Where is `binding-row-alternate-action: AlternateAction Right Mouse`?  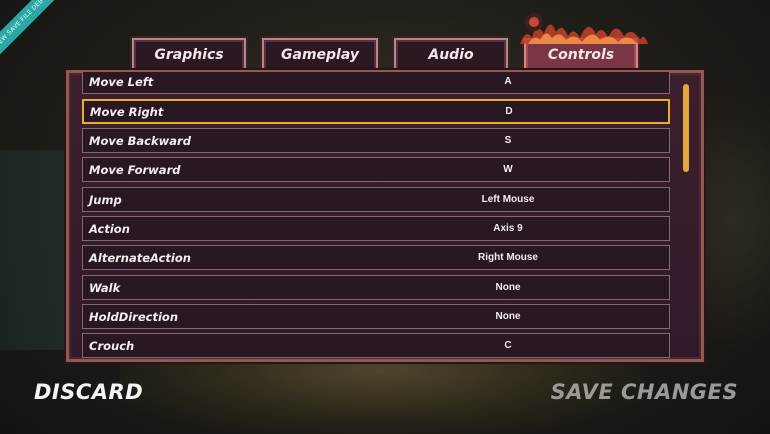
binding-row-alternate-action: AlternateAction Right Mouse is located at coordinates (376, 257).